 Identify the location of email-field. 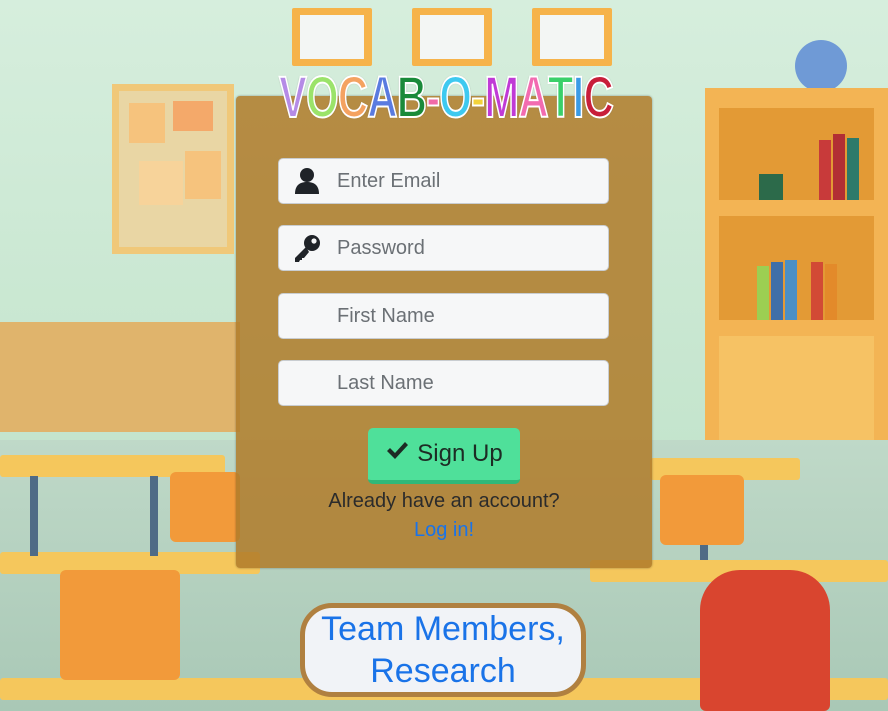
(443, 181).